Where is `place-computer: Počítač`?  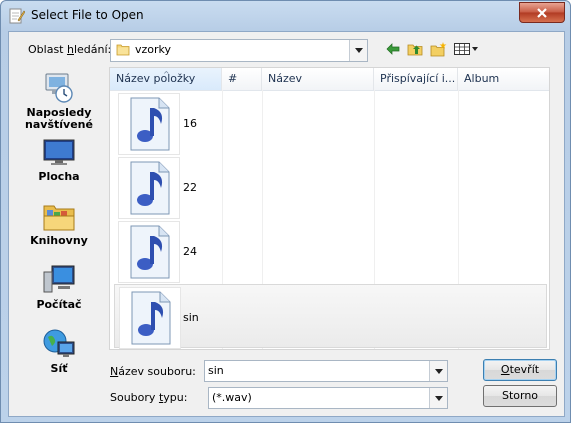
place-computer: Počítač is located at coordinates (59, 287).